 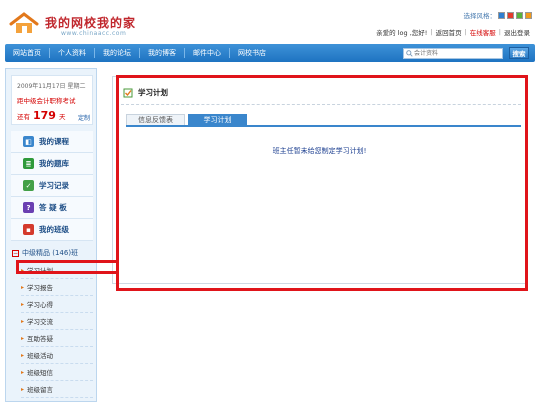 What do you see at coordinates (501, 15) in the screenshot?
I see `style-swatch-blue` at bounding box center [501, 15].